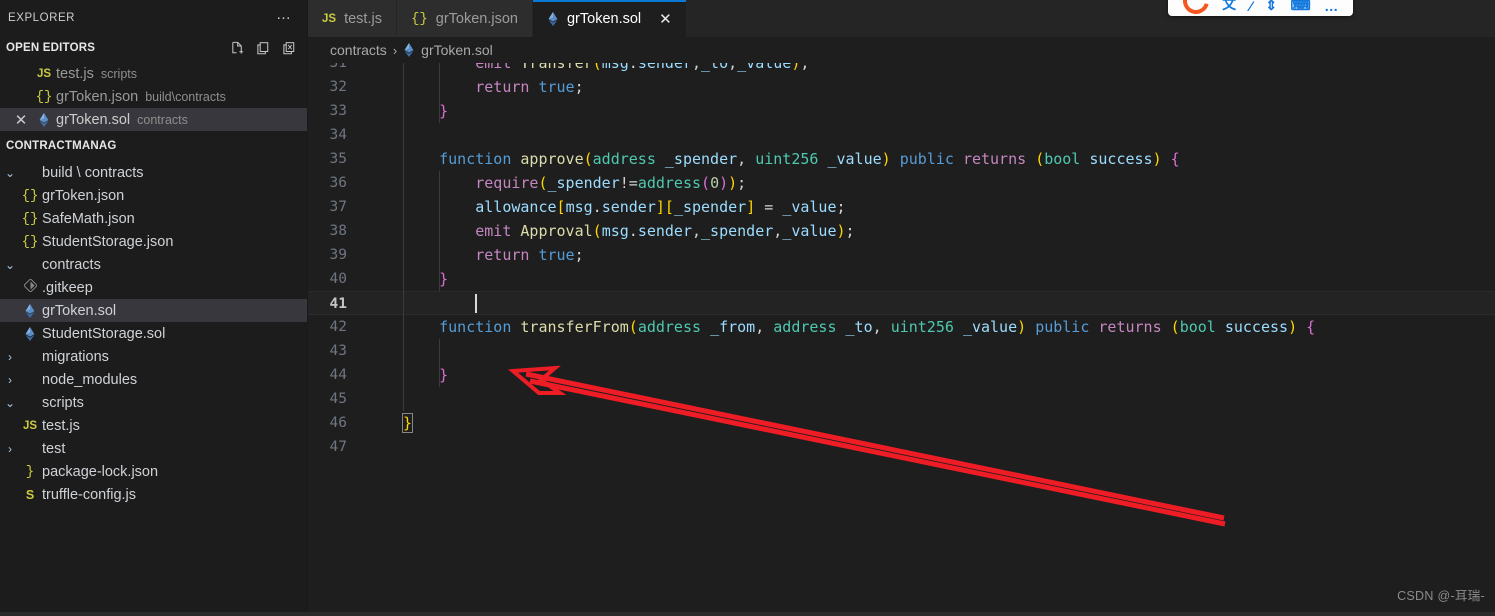  What do you see at coordinates (71, 264) in the screenshot?
I see `tree-item-label: contracts` at bounding box center [71, 264].